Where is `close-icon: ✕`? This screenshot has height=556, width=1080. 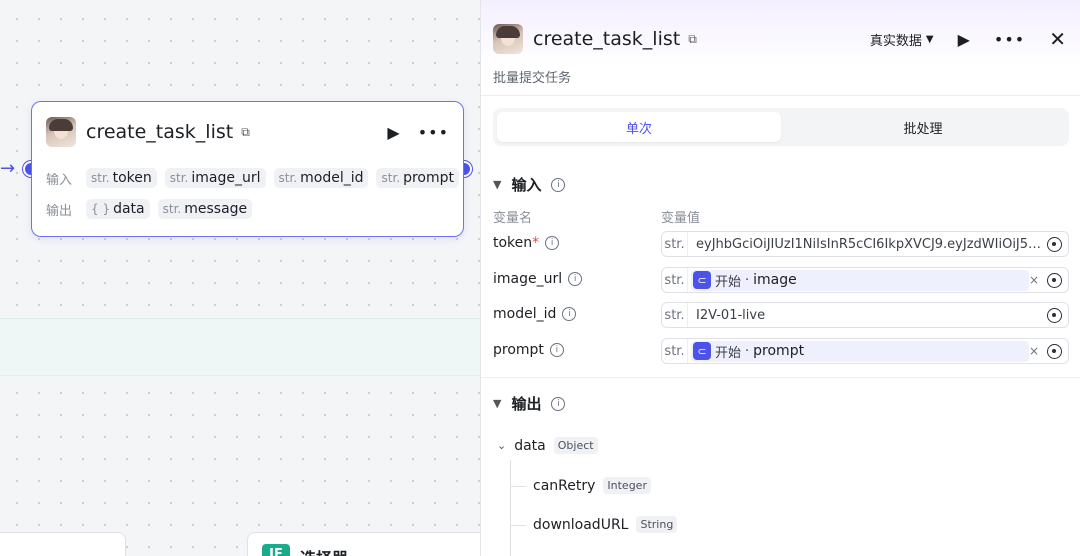
close-icon: ✕ is located at coordinates (1057, 39).